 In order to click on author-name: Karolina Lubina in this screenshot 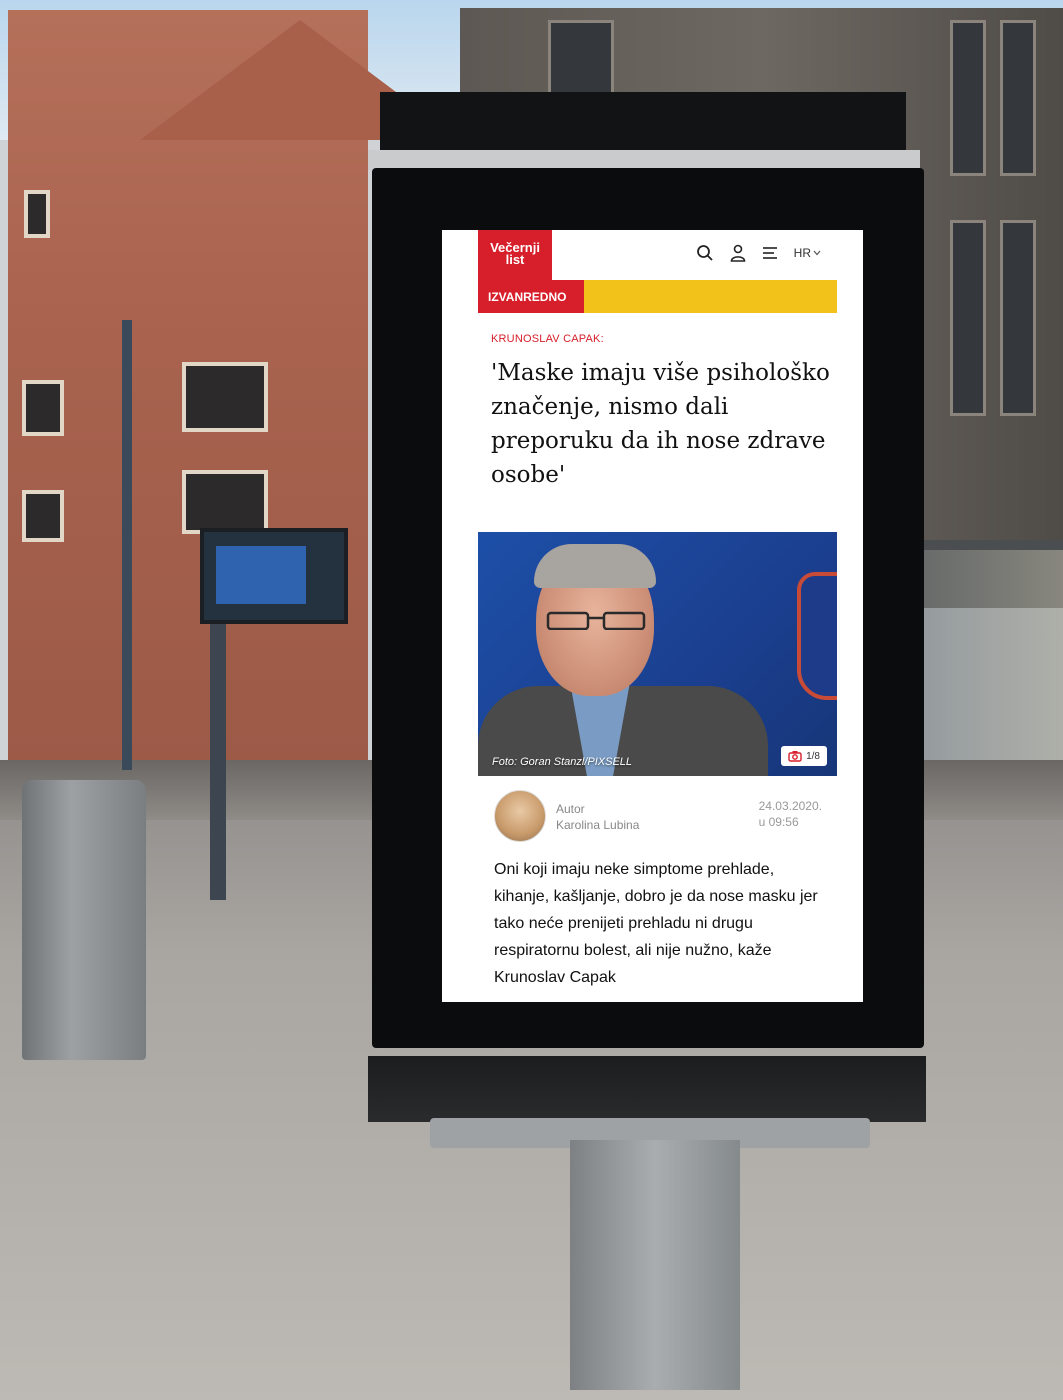, I will do `click(597, 825)`.